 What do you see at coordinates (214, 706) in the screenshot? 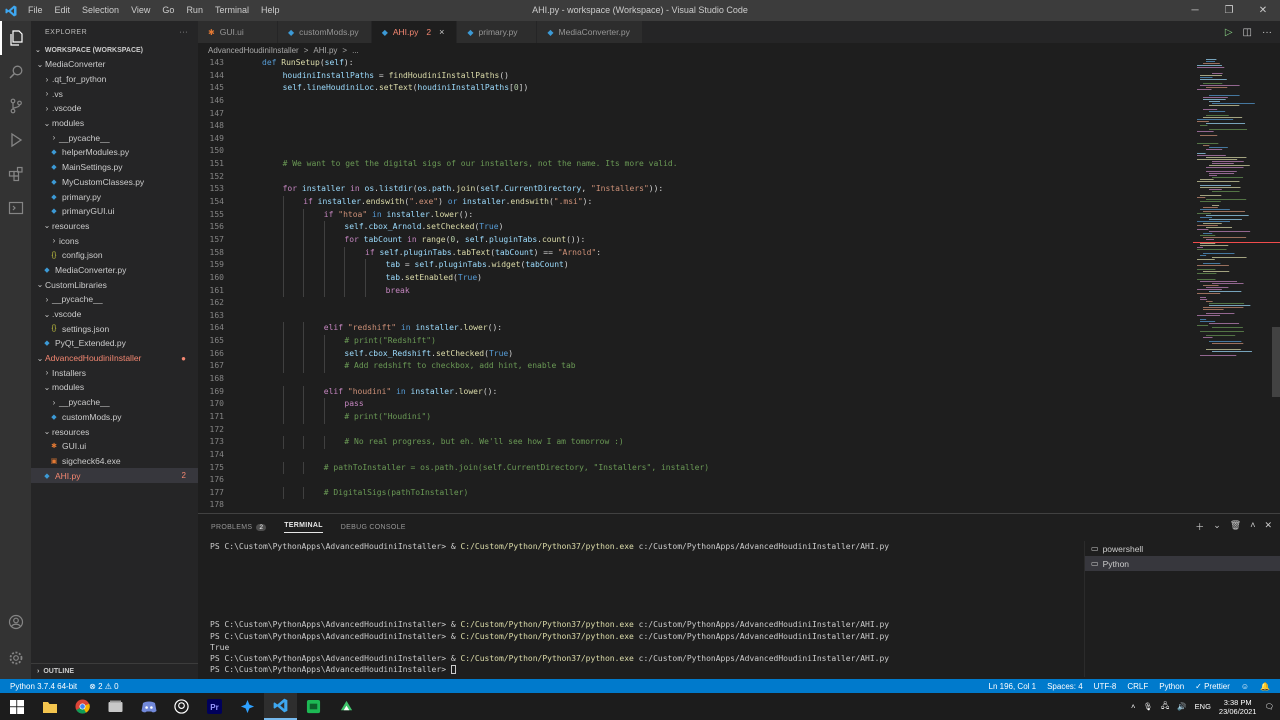
I see `premiere-icon: Pr` at bounding box center [214, 706].